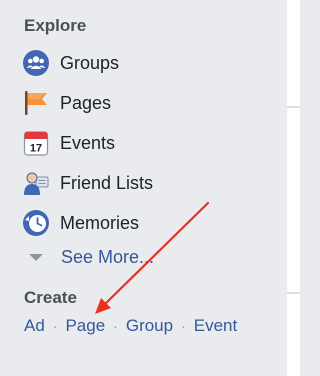 The height and width of the screenshot is (376, 320). I want to click on create-group-link: Group, so click(149, 326).